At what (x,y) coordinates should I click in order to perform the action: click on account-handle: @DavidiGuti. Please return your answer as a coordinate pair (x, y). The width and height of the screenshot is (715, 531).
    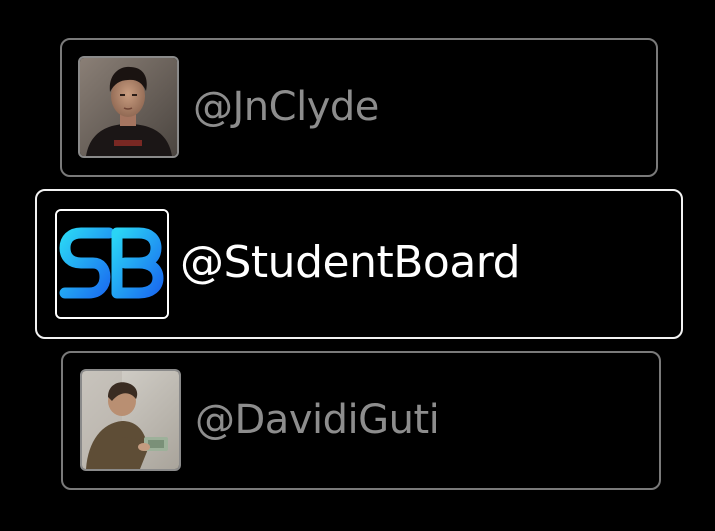
    Looking at the image, I should click on (317, 420).